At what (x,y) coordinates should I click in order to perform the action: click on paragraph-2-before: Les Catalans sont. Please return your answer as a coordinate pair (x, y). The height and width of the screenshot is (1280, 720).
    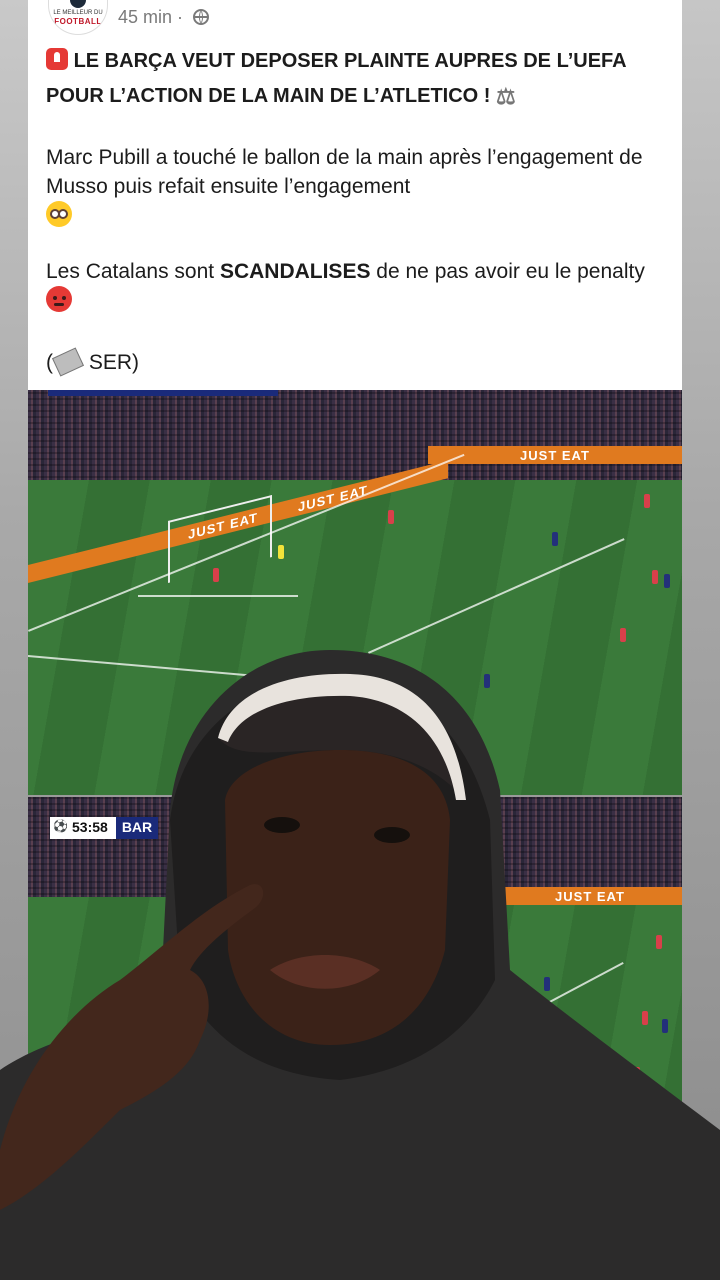
    Looking at the image, I should click on (133, 271).